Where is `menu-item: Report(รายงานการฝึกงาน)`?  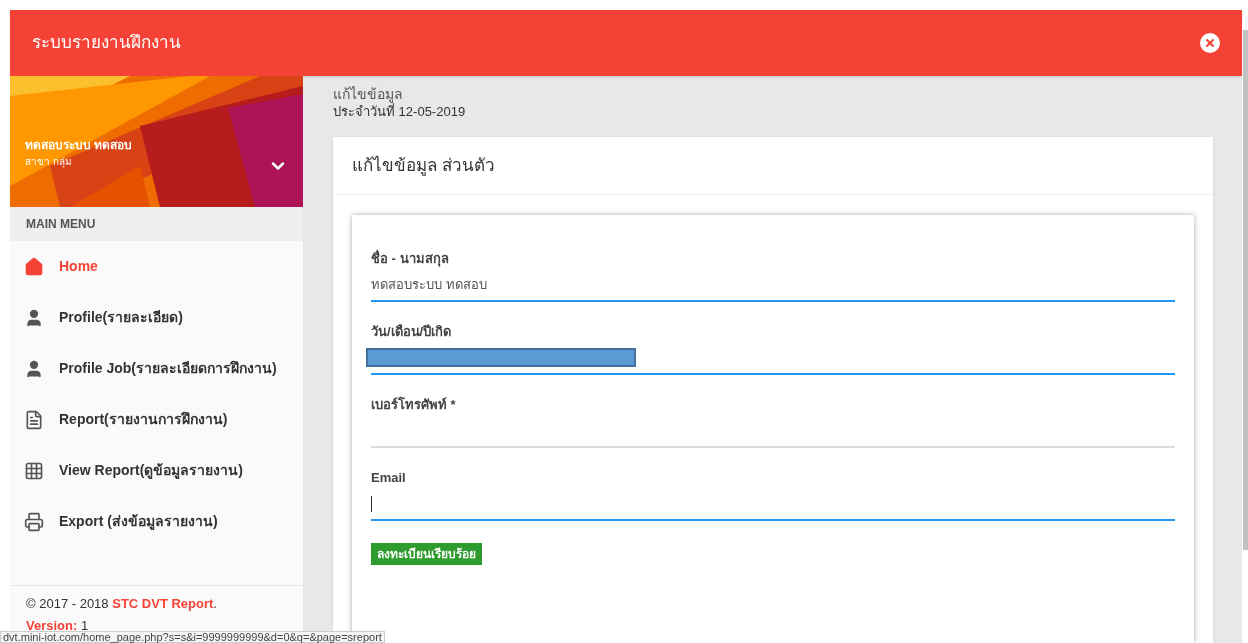 menu-item: Report(รายงานการฝึกงาน) is located at coordinates (156, 419).